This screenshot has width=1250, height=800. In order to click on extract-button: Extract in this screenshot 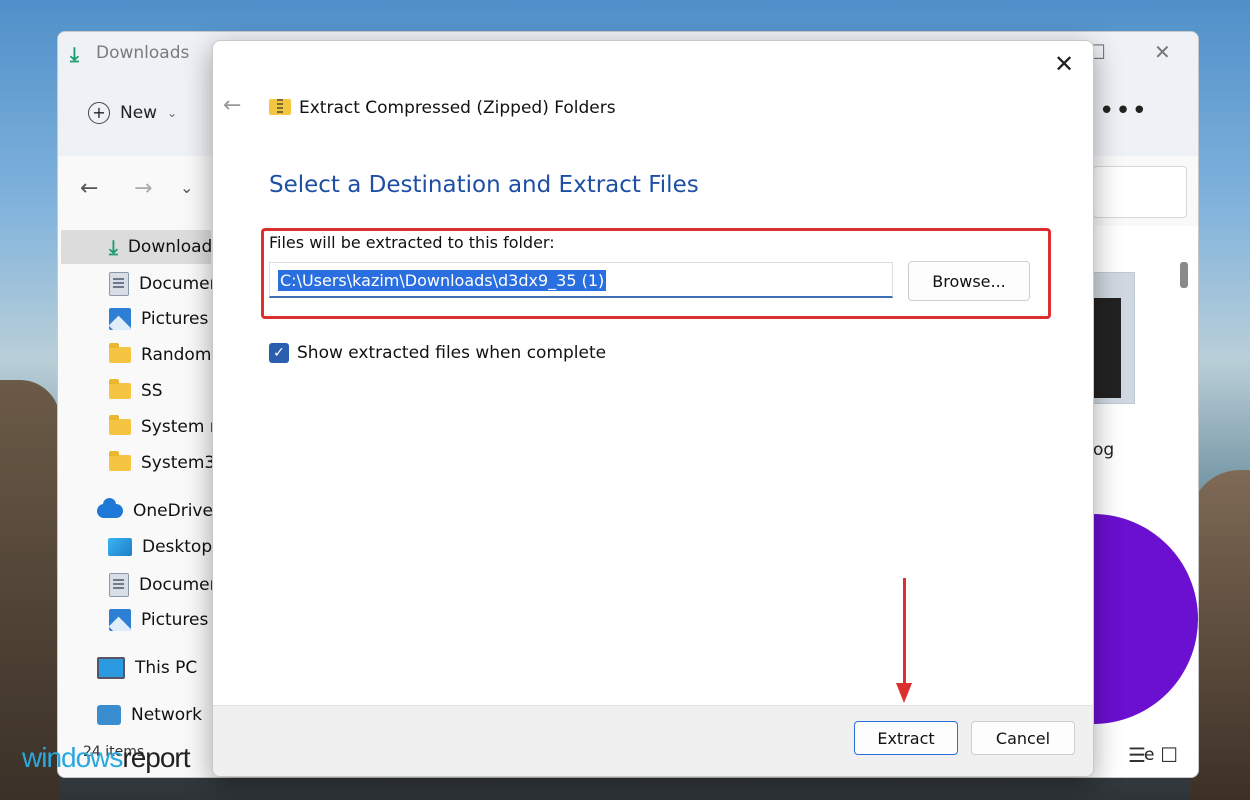, I will do `click(906, 738)`.